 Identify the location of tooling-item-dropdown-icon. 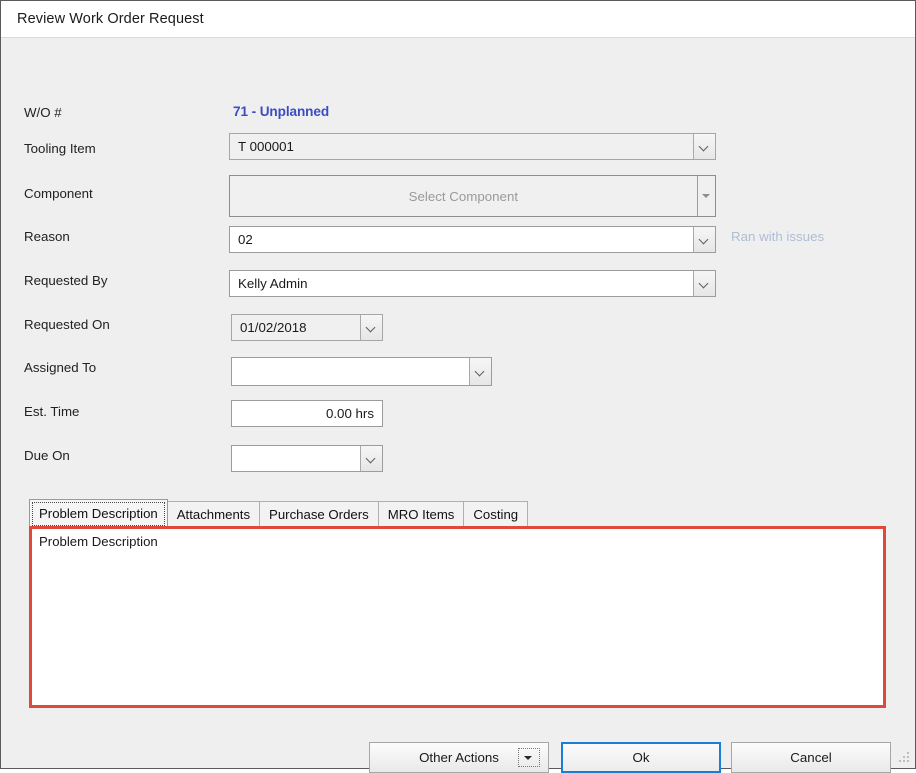
(704, 146).